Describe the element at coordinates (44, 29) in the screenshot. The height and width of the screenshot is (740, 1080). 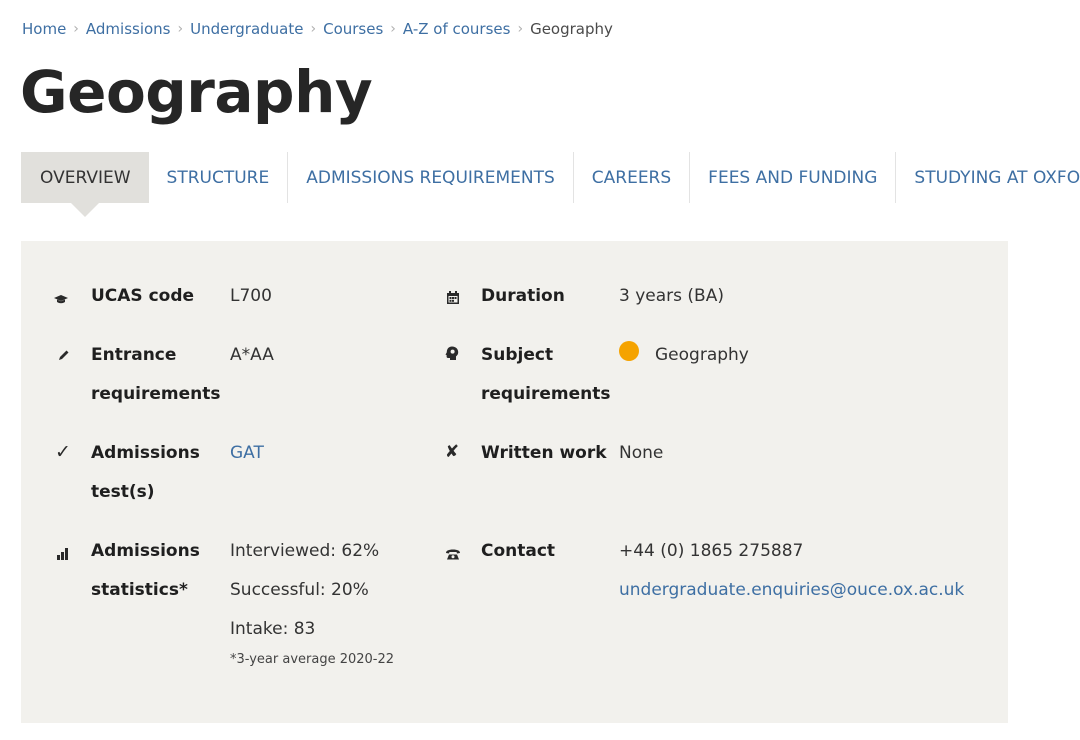
I see `breadcrumb-home: Home` at that location.